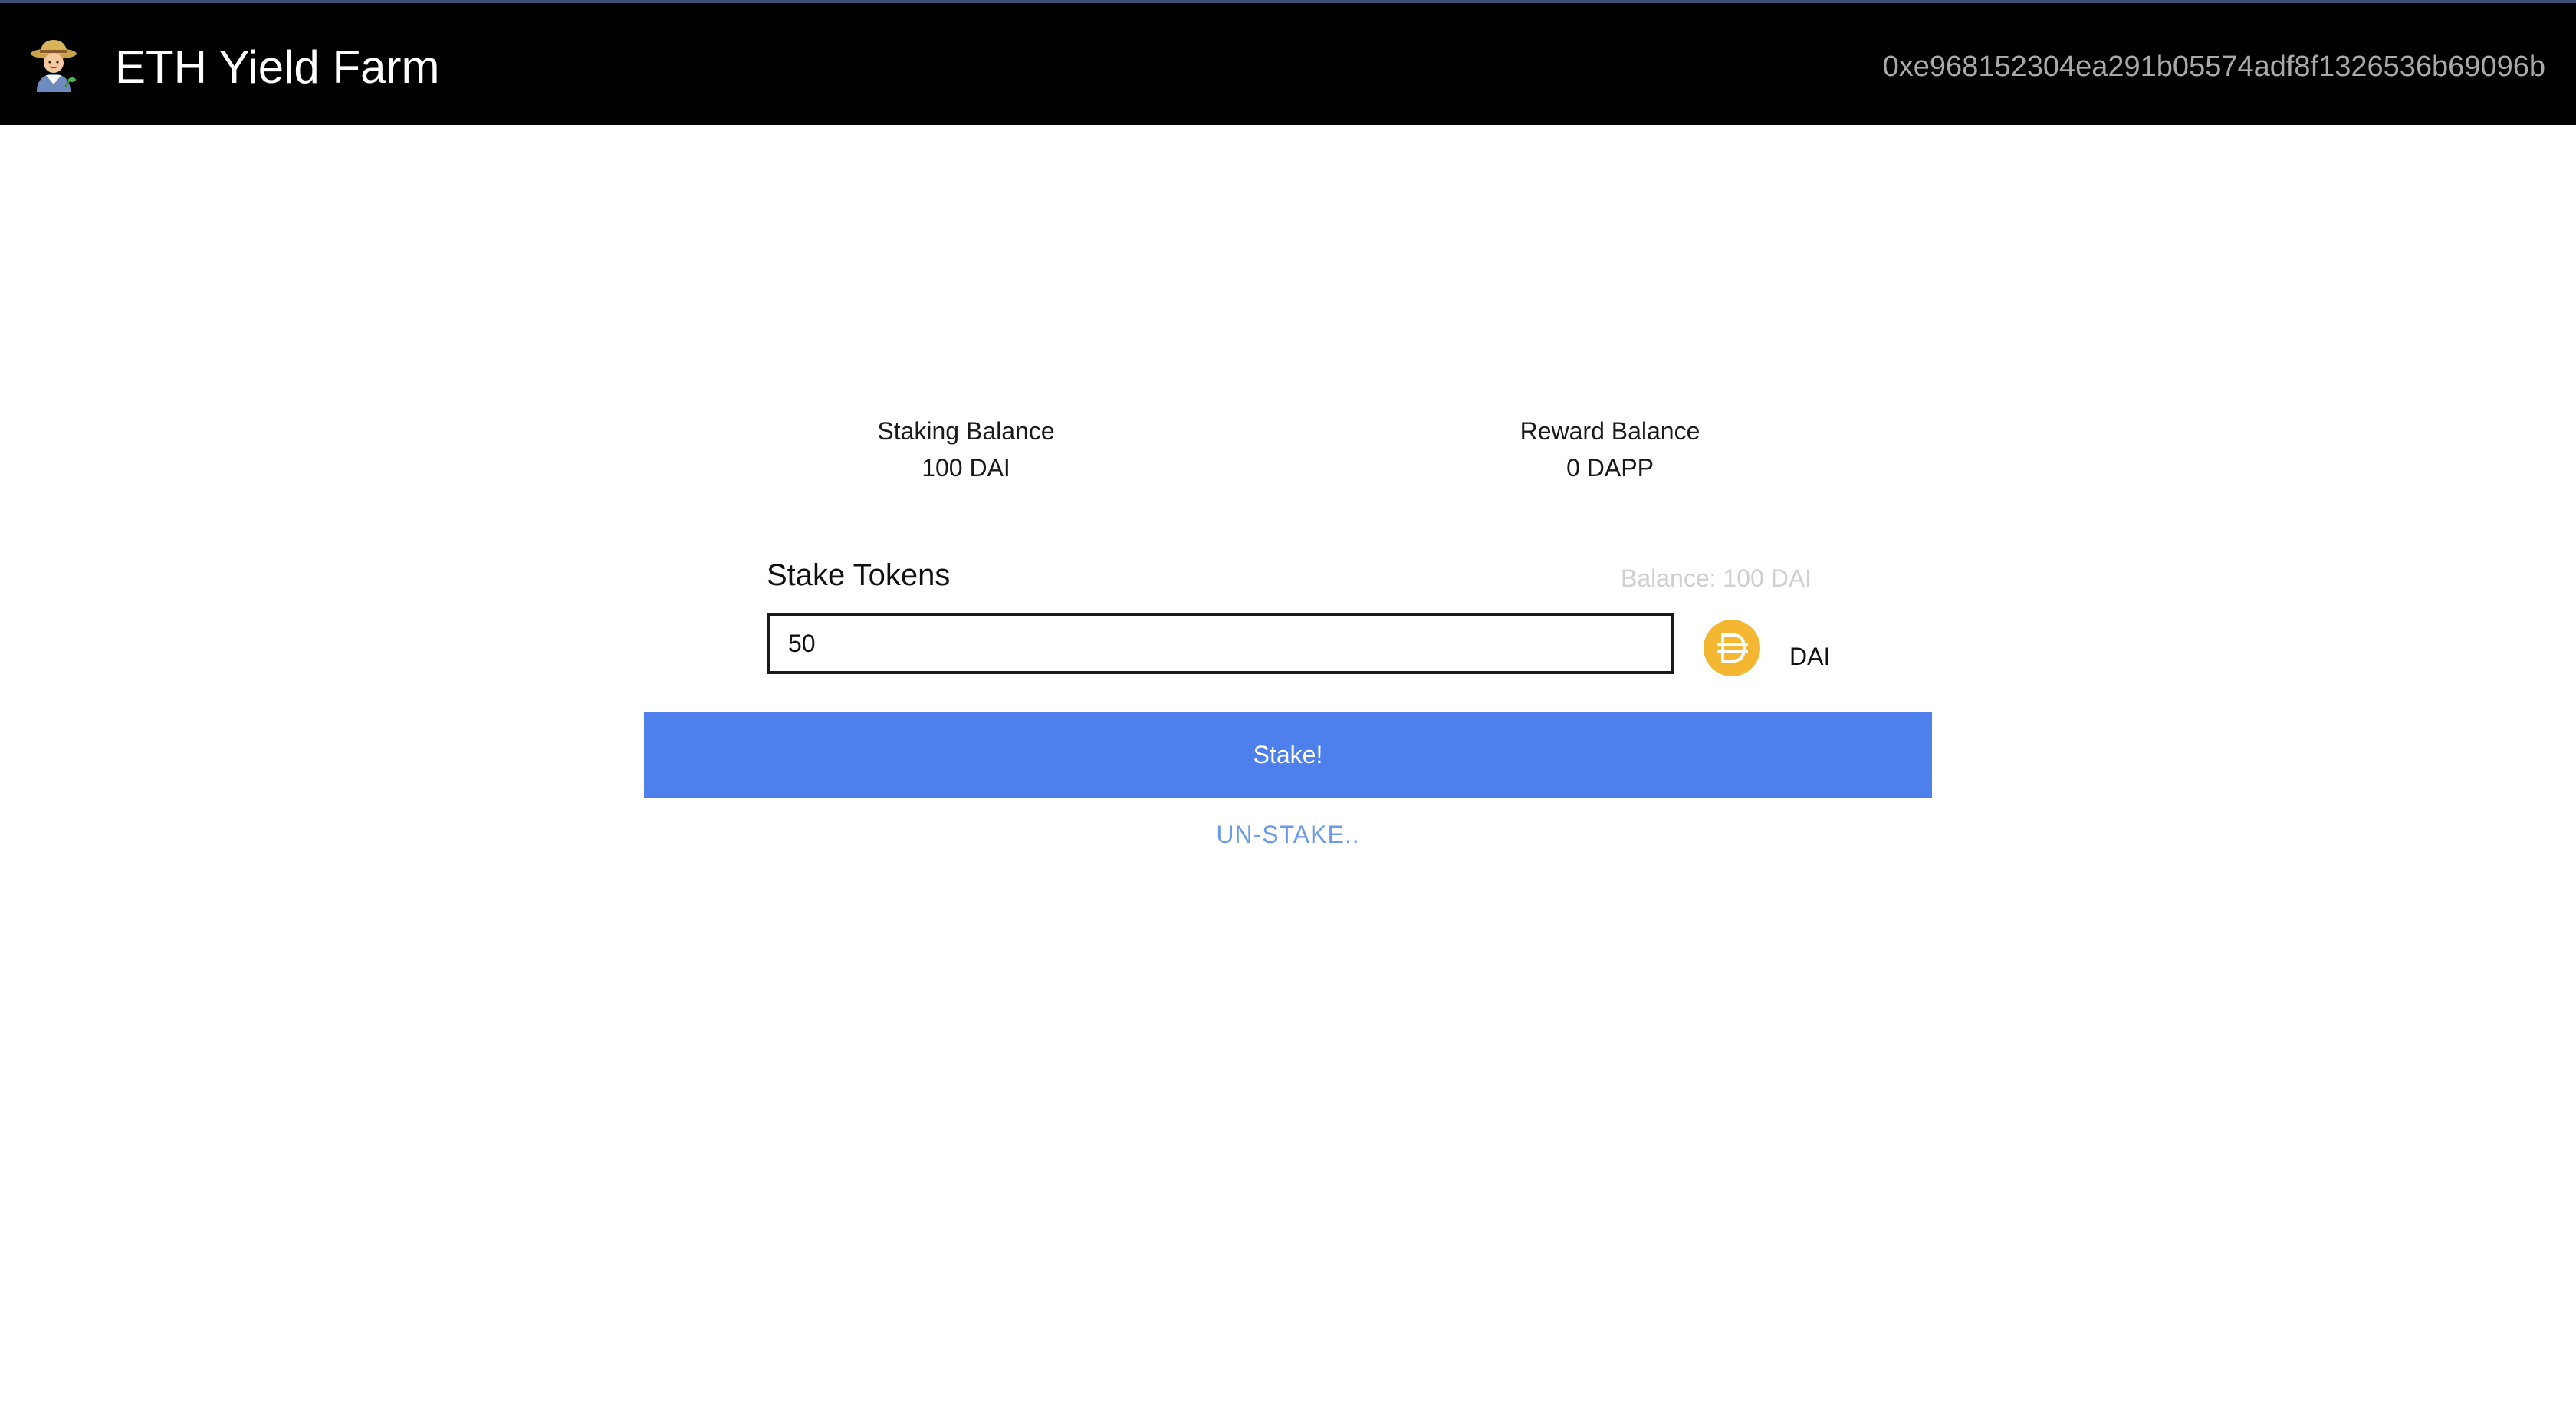 This screenshot has height=1405, width=2576. I want to click on staking-balance: Staking Balance 100 DAI, so click(966, 450).